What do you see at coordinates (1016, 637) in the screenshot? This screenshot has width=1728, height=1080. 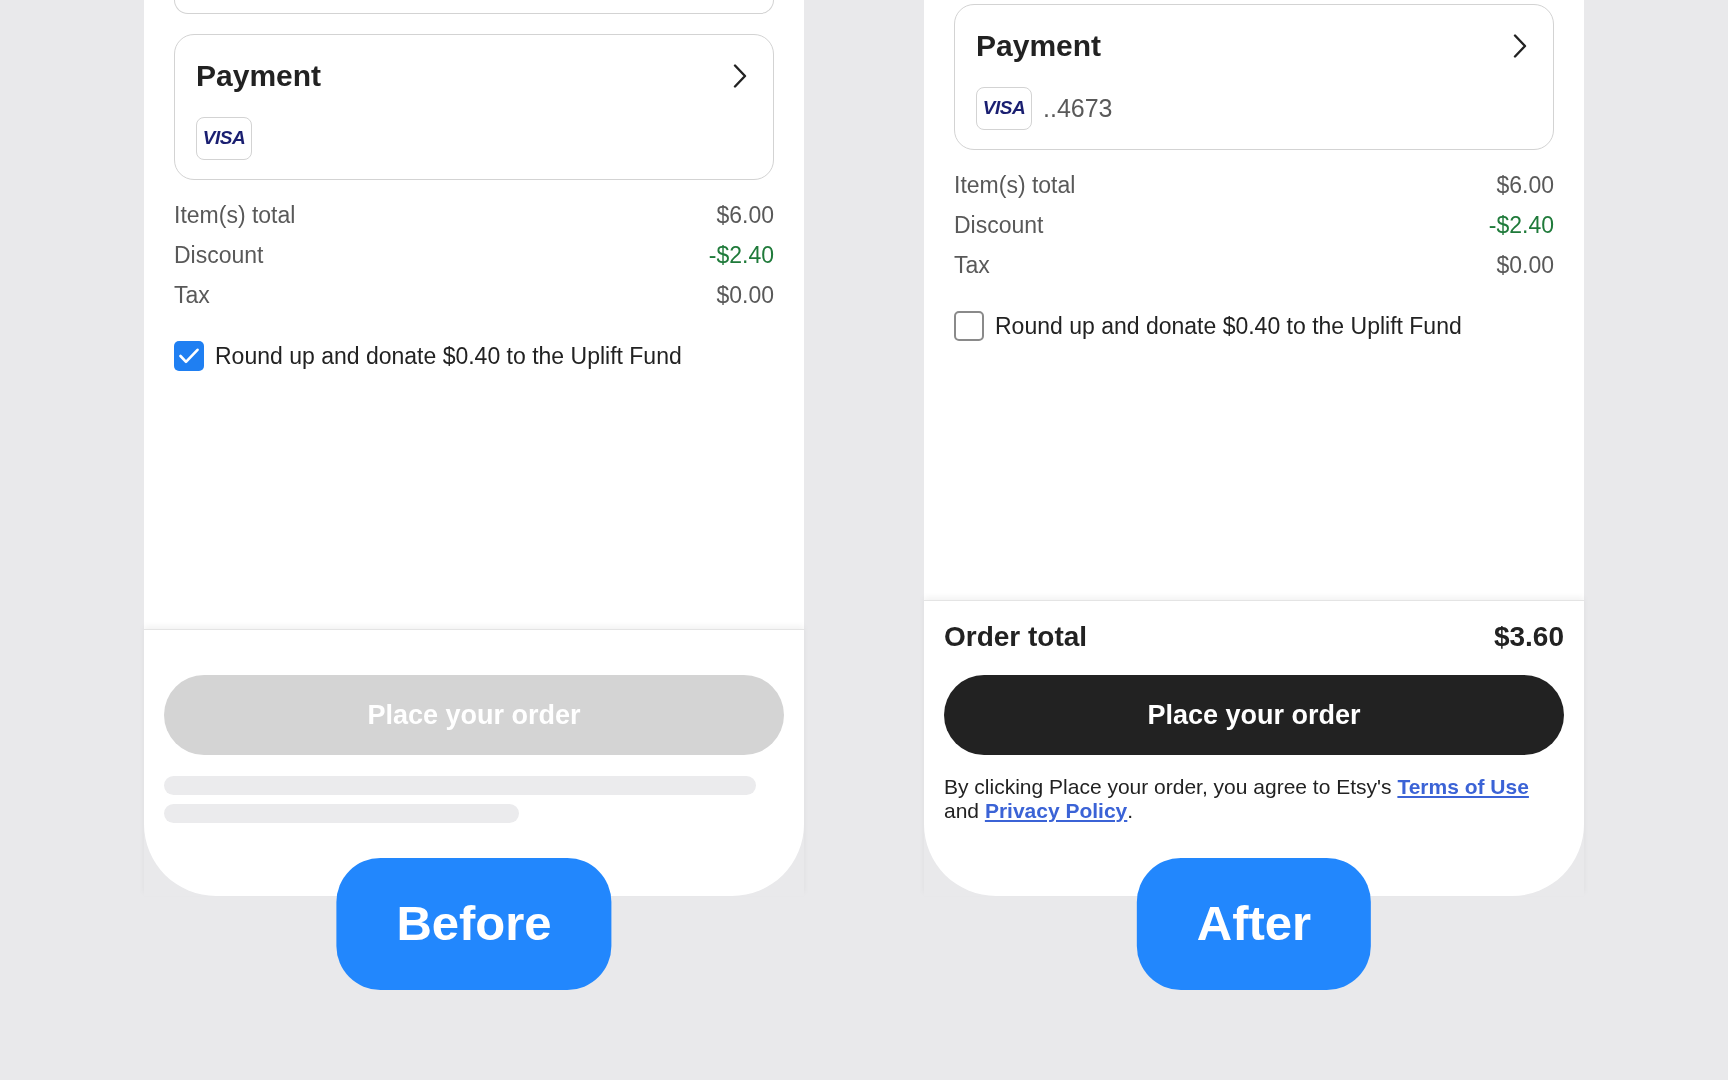 I see `order-total-label: Order total` at bounding box center [1016, 637].